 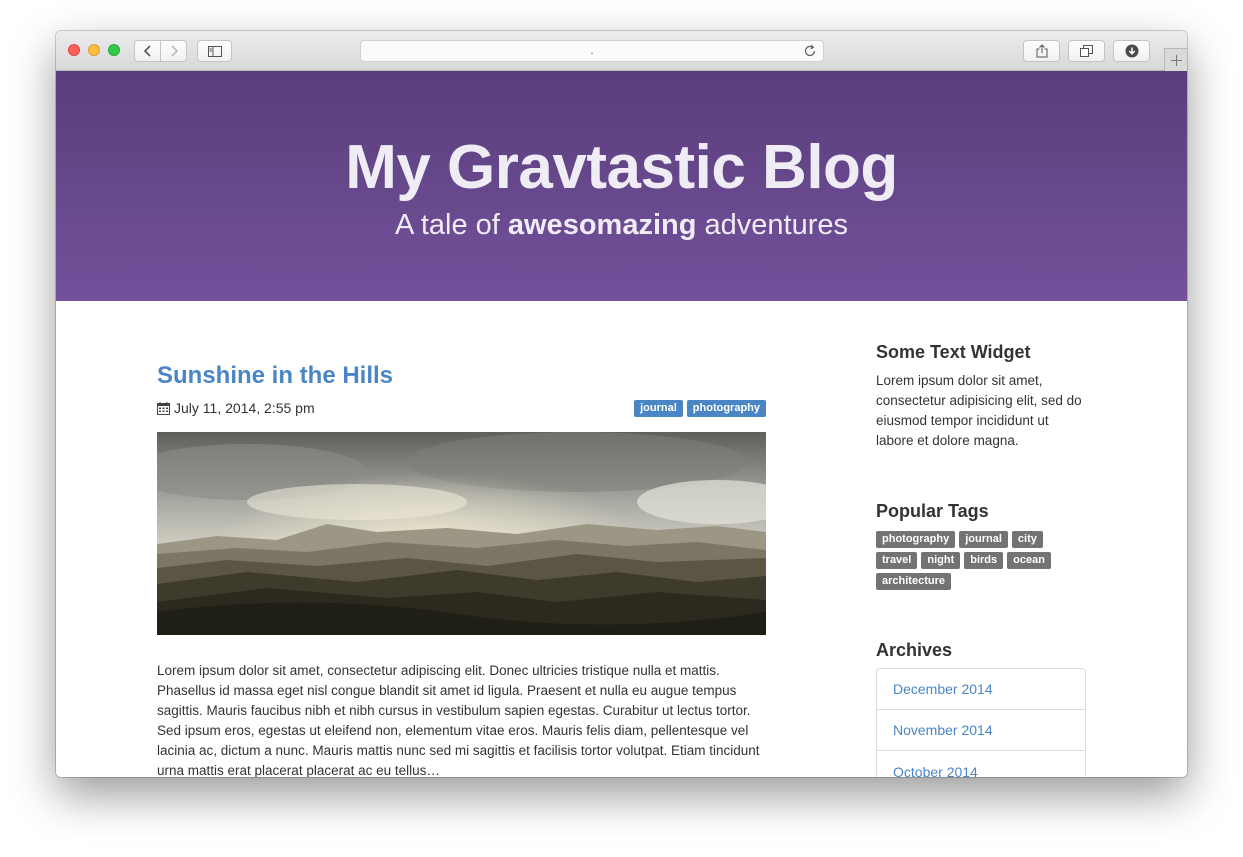 I want to click on archive-link-november-2014: November 2014, so click(x=981, y=730).